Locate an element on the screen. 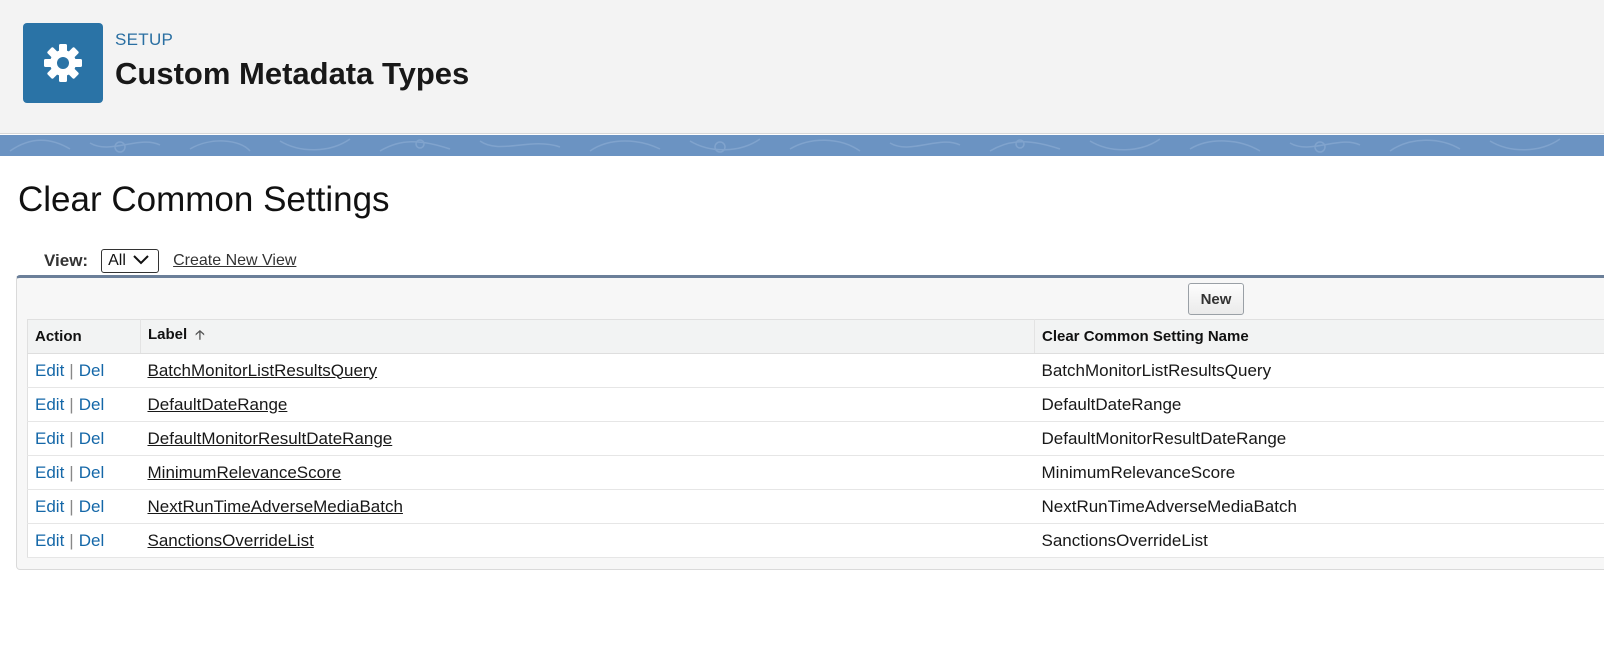 The image size is (1604, 656). view-bar: View: All Create New View is located at coordinates (170, 261).